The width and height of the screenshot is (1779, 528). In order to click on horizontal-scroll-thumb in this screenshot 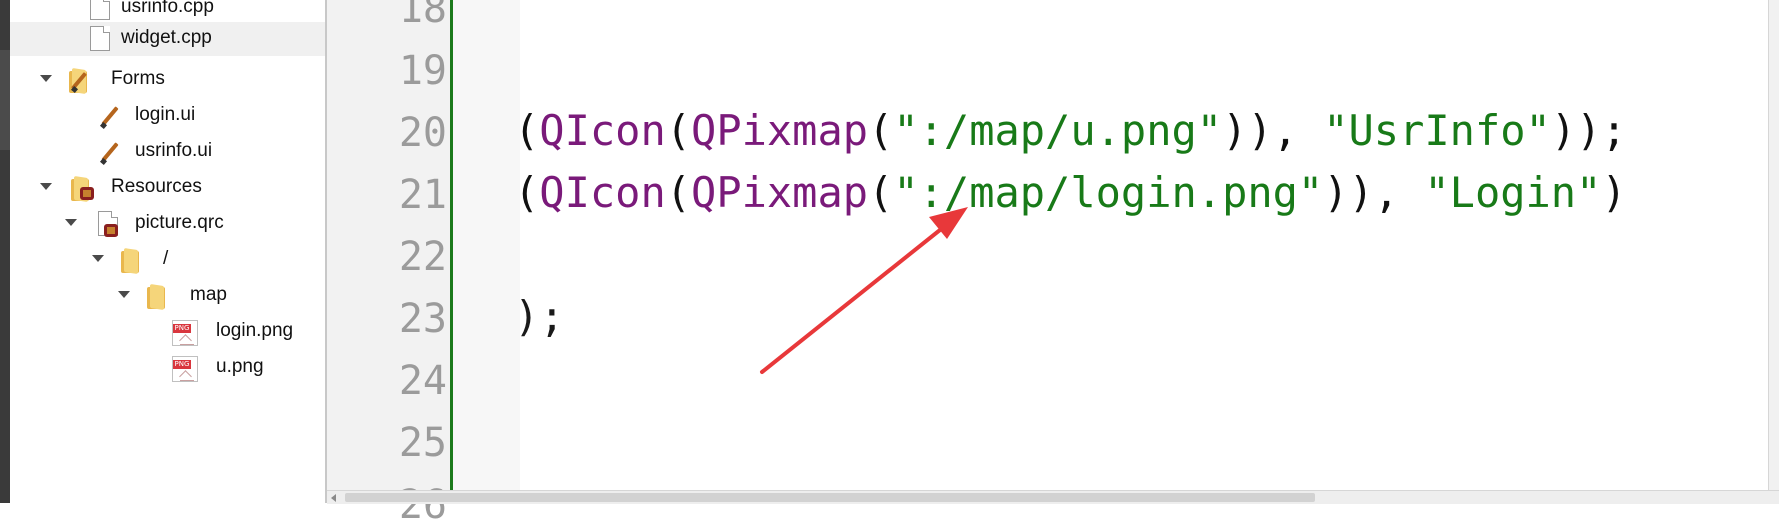, I will do `click(830, 497)`.